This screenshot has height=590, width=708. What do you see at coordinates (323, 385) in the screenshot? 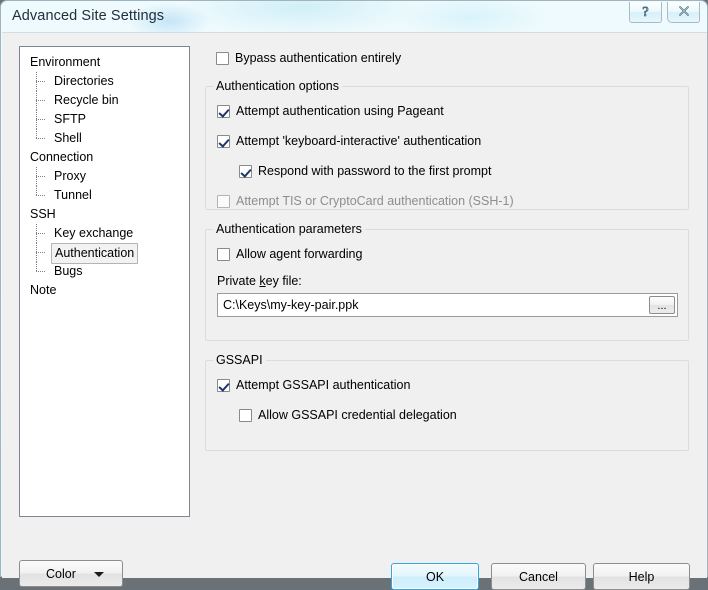
I see `checkbox-label: Attempt GSSAPI authentication` at bounding box center [323, 385].